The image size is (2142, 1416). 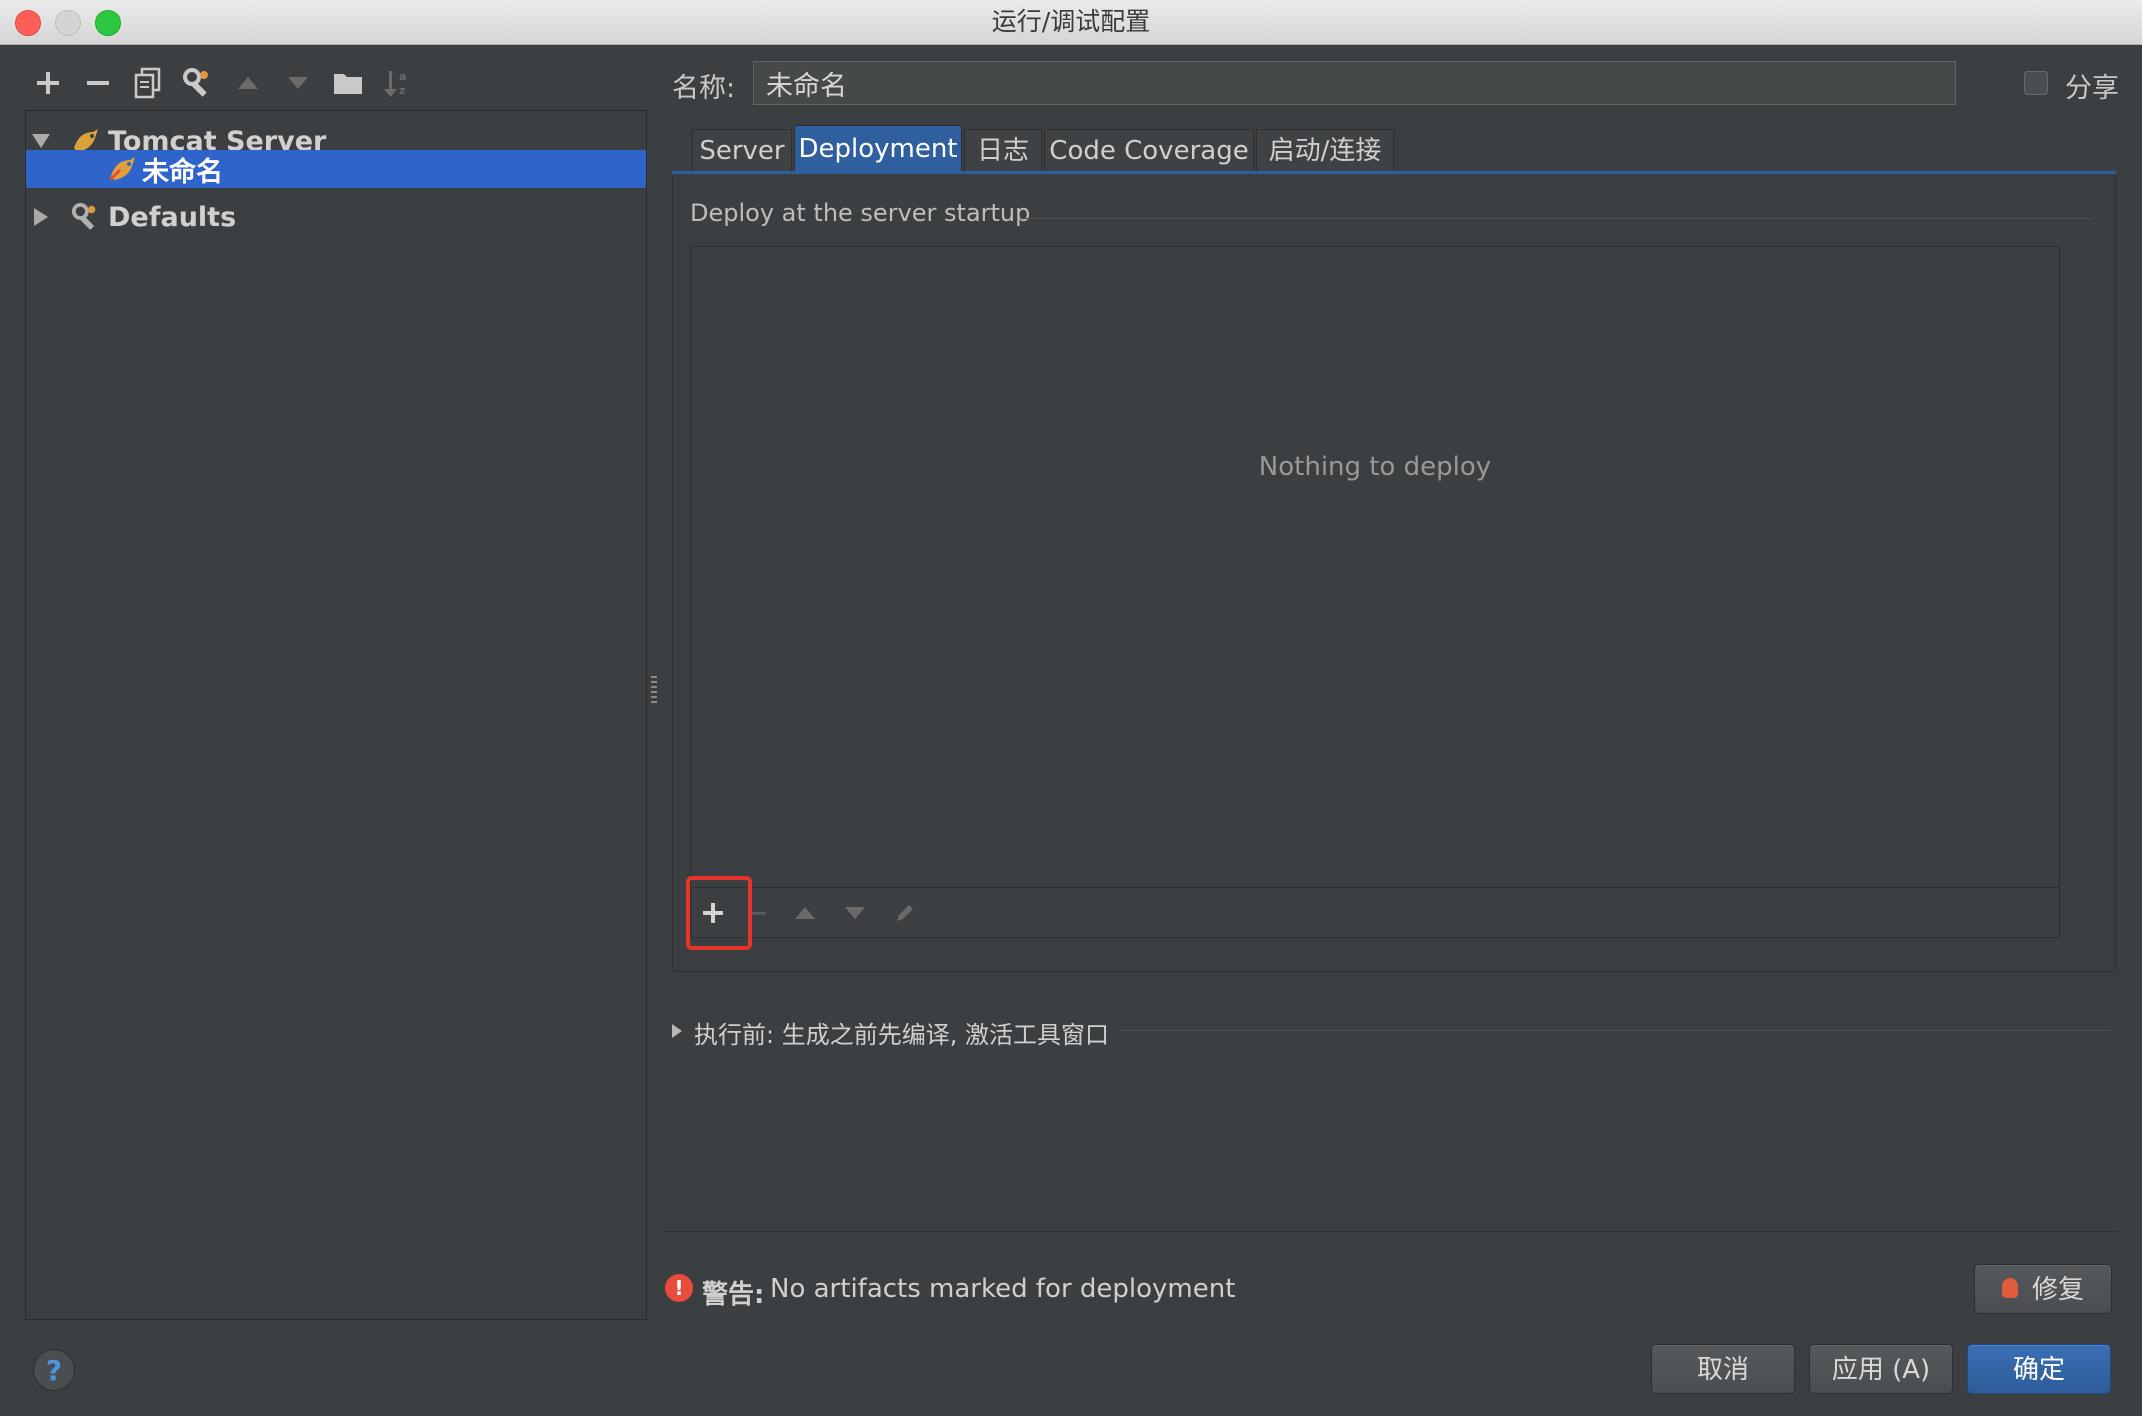 I want to click on deploy-list-toolbar, so click(x=1375, y=912).